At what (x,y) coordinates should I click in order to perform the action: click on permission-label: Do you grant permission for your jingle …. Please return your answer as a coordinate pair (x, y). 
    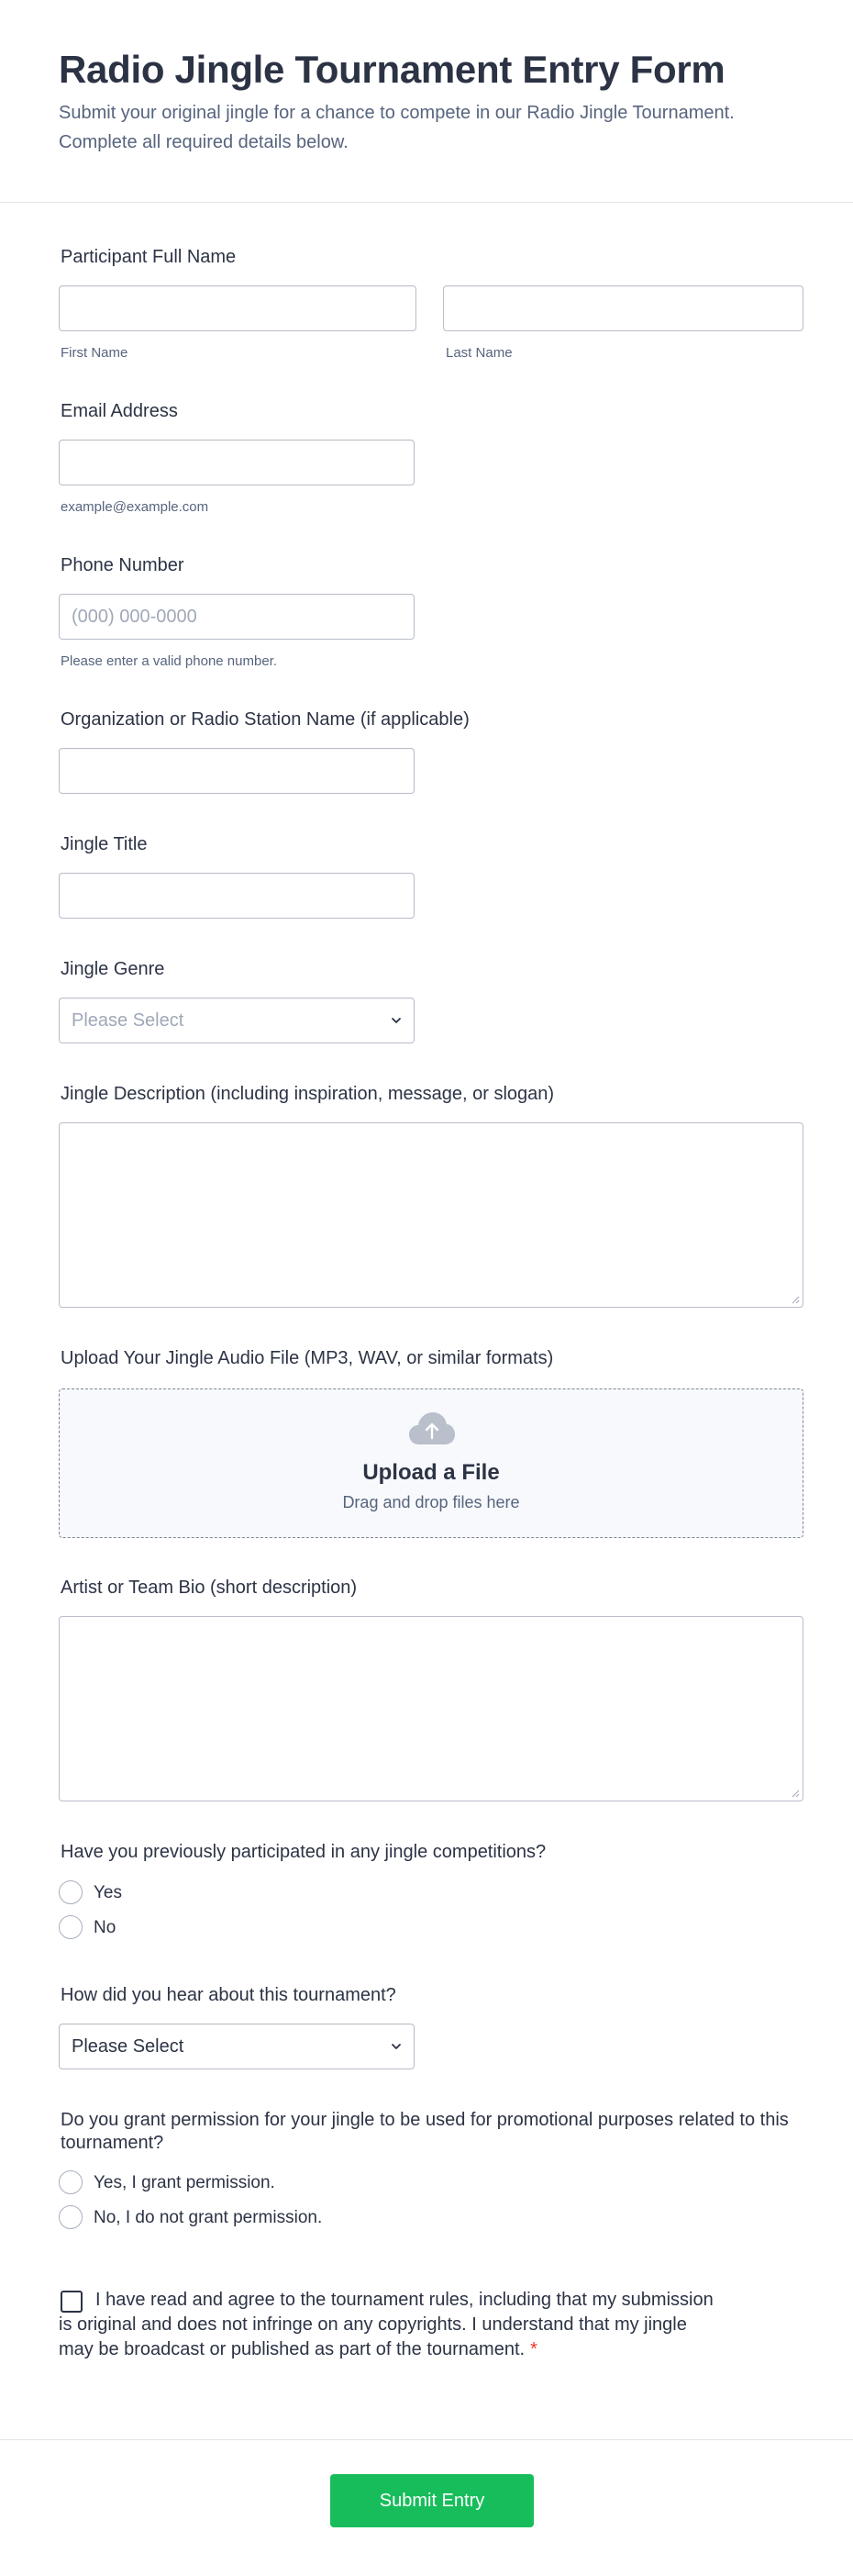
    Looking at the image, I should click on (425, 2131).